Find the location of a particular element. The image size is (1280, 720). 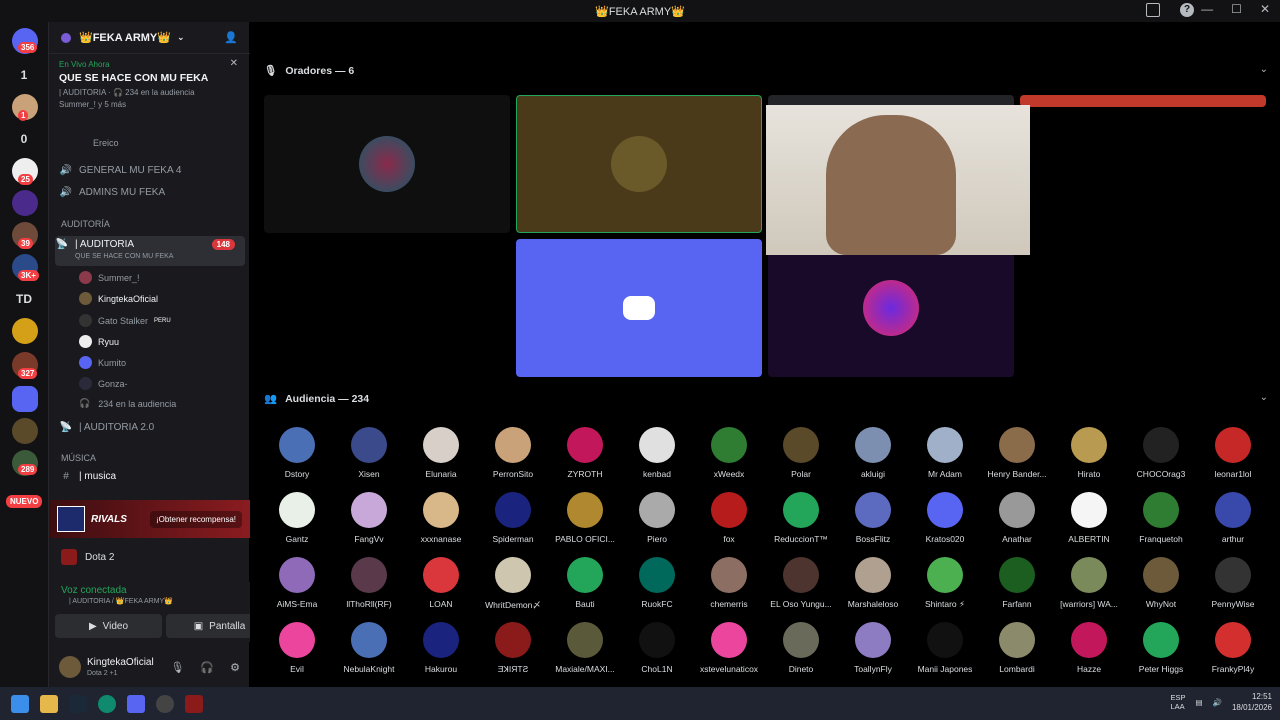

server-letter: 1 is located at coordinates (24, 75).